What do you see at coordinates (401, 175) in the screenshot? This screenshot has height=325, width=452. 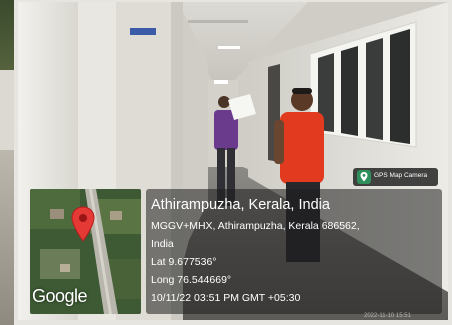 I see `app-badge-label: GPS Map Camera` at bounding box center [401, 175].